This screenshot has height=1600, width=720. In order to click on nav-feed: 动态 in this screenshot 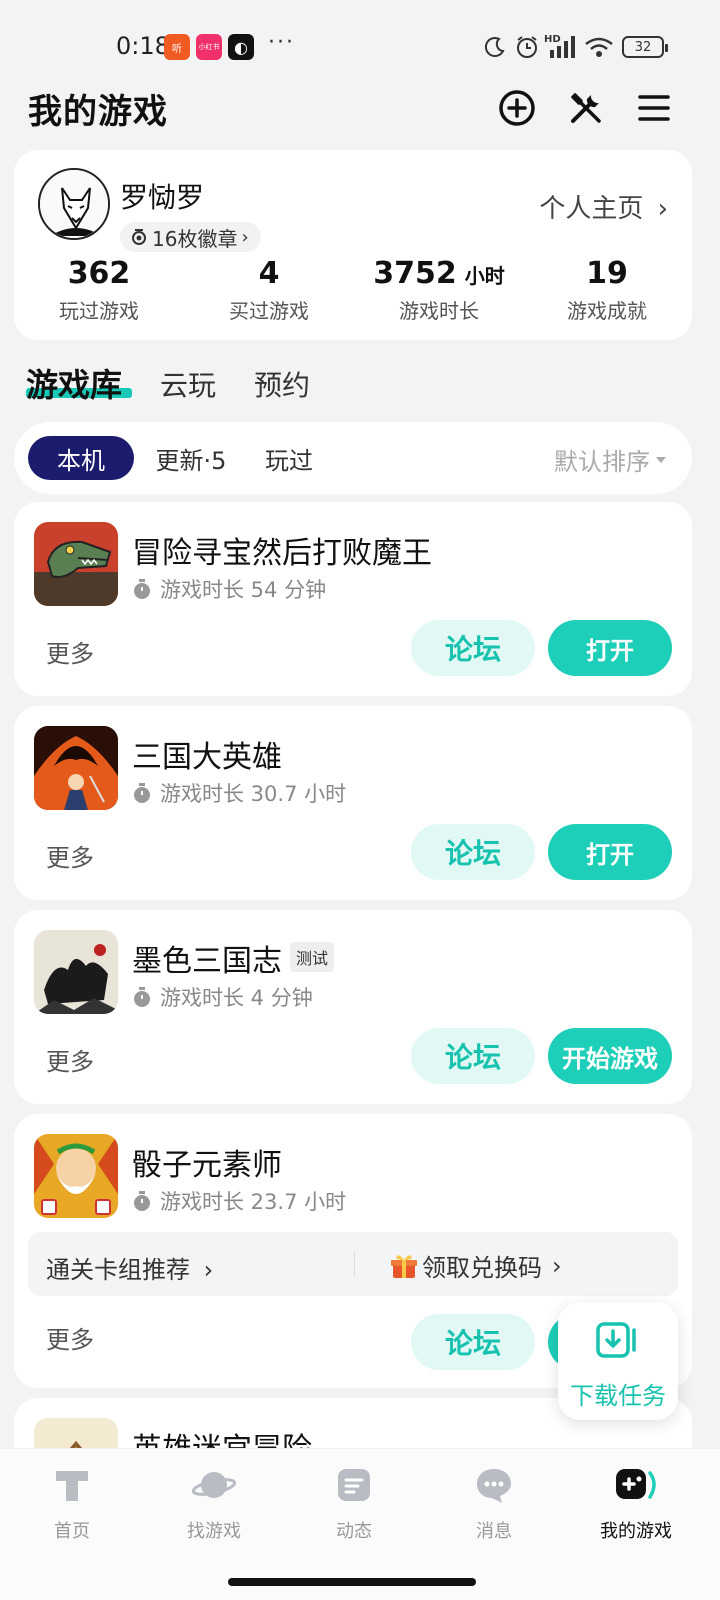, I will do `click(354, 1503)`.